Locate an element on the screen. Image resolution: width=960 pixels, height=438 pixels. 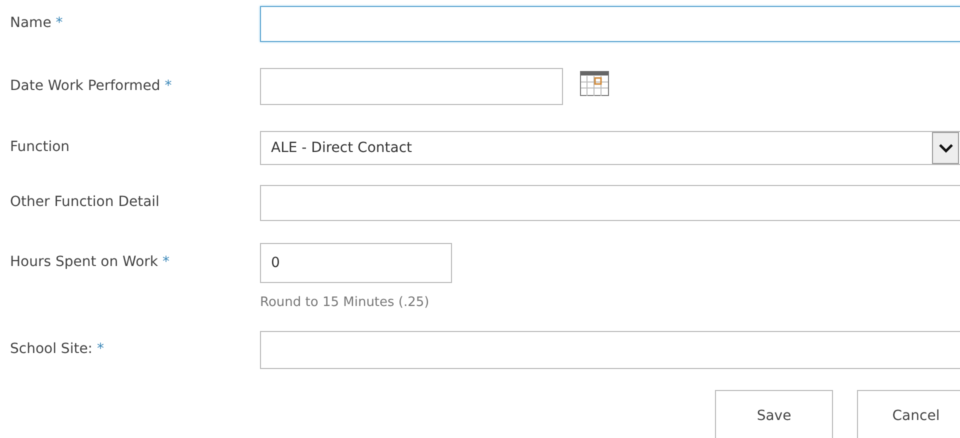
caret-icon is located at coordinates (945, 148).